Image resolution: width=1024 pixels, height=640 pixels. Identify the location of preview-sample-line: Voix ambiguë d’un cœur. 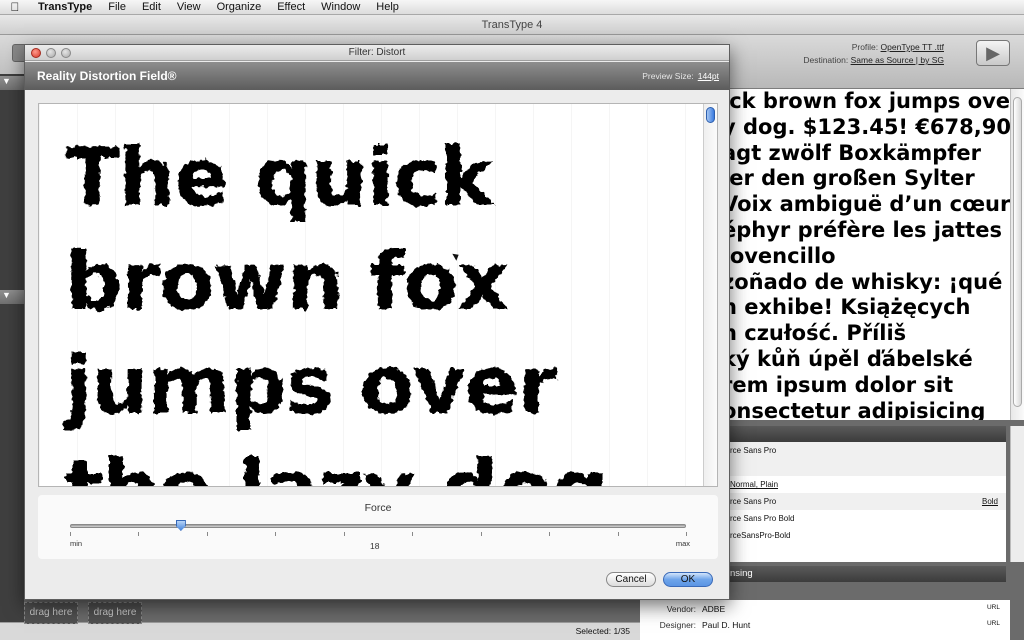
(870, 204).